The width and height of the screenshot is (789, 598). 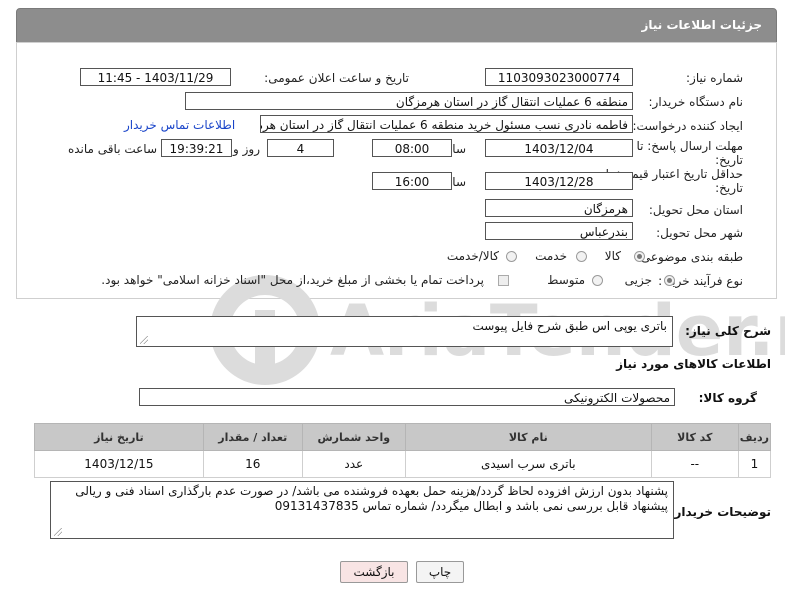 I want to click on deadline-label-date: تاریخ:, so click(x=729, y=160).